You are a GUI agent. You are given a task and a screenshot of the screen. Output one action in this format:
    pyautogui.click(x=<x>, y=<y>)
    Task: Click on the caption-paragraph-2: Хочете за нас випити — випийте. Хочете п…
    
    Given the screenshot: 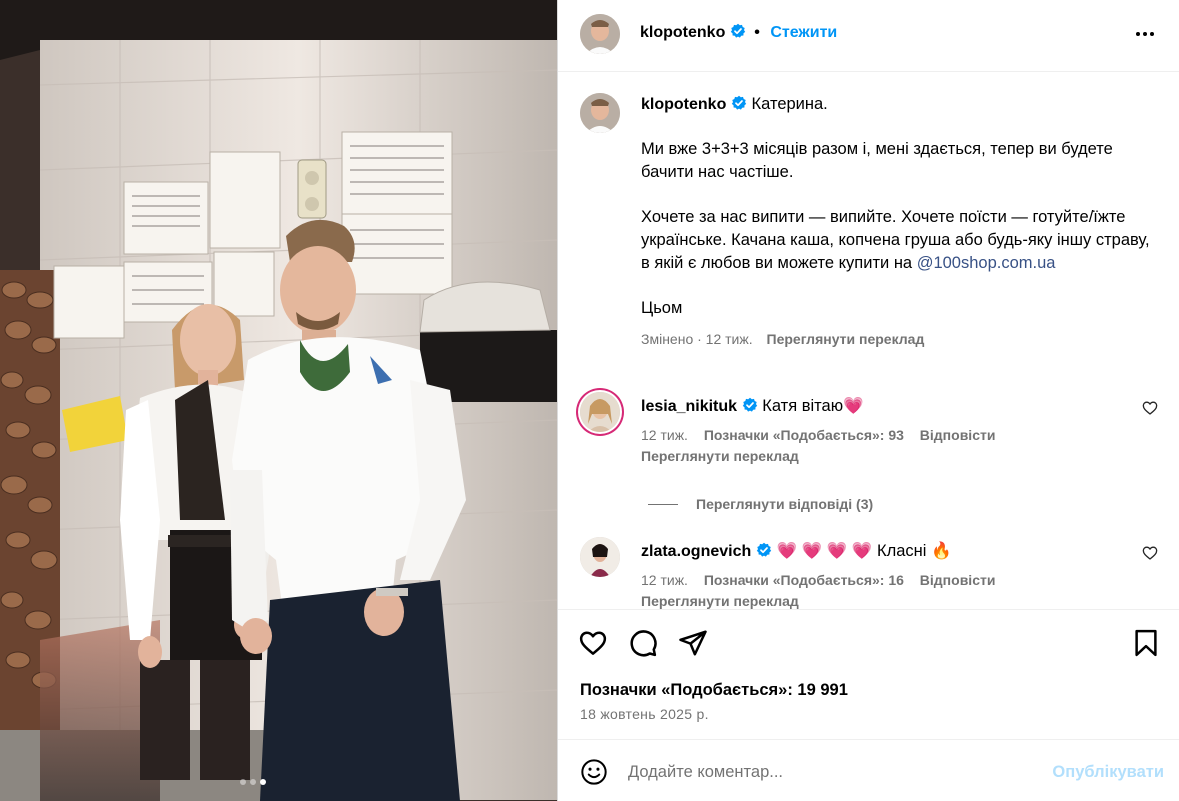 What is the action you would take?
    pyautogui.click(x=901, y=240)
    